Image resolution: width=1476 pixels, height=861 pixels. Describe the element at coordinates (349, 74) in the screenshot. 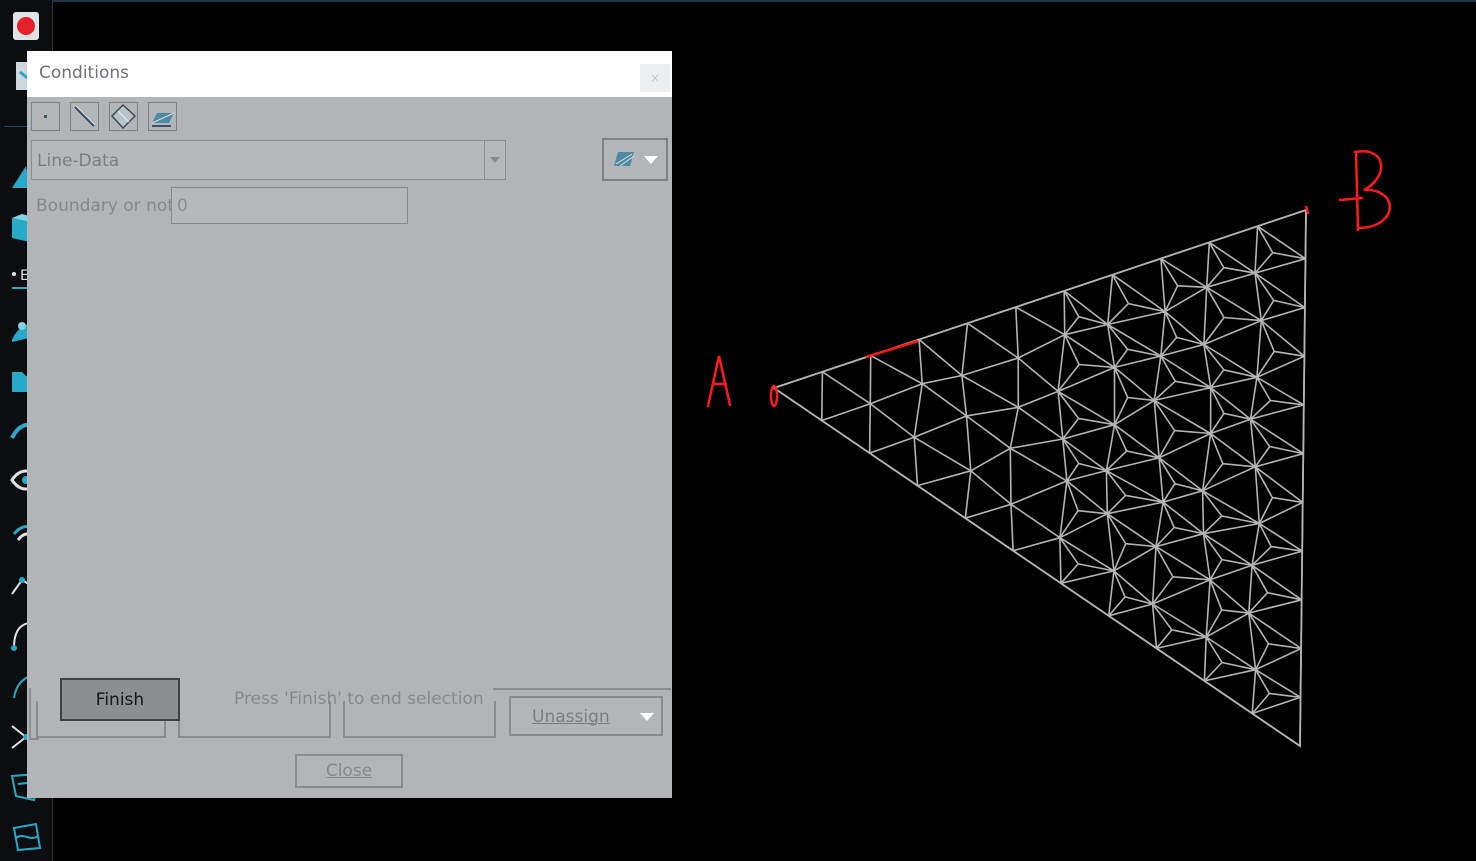

I see `dialog-titlebar: Conditions ×` at that location.